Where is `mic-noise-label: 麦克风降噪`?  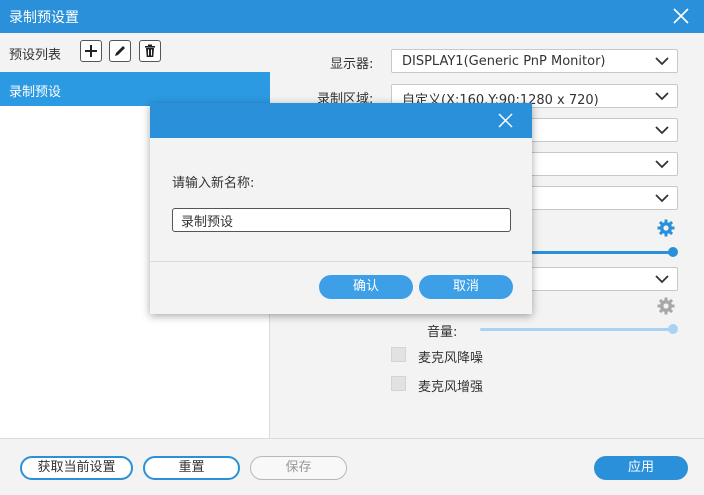 mic-noise-label: 麦克风降噪 is located at coordinates (451, 358).